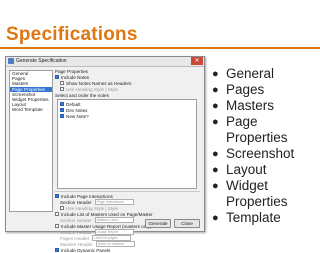 The image size is (320, 253). I want to click on section-header2-input: Masters Used, so click(114, 220).